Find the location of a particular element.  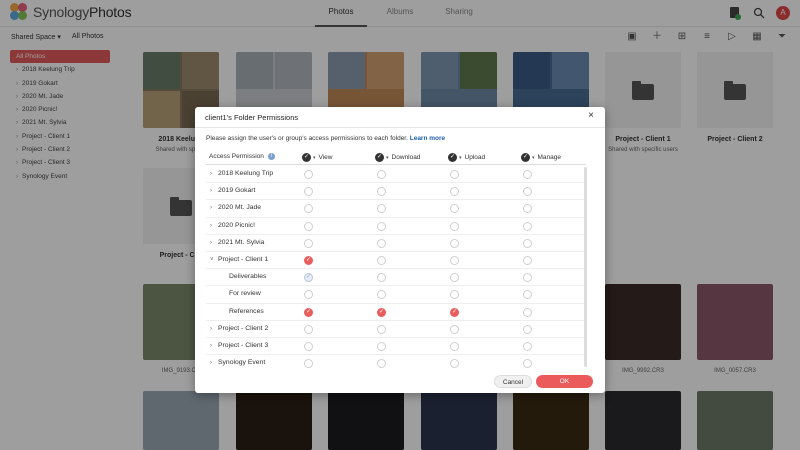

table-row: › 2018 Keelung Trip is located at coordinates (396, 175).